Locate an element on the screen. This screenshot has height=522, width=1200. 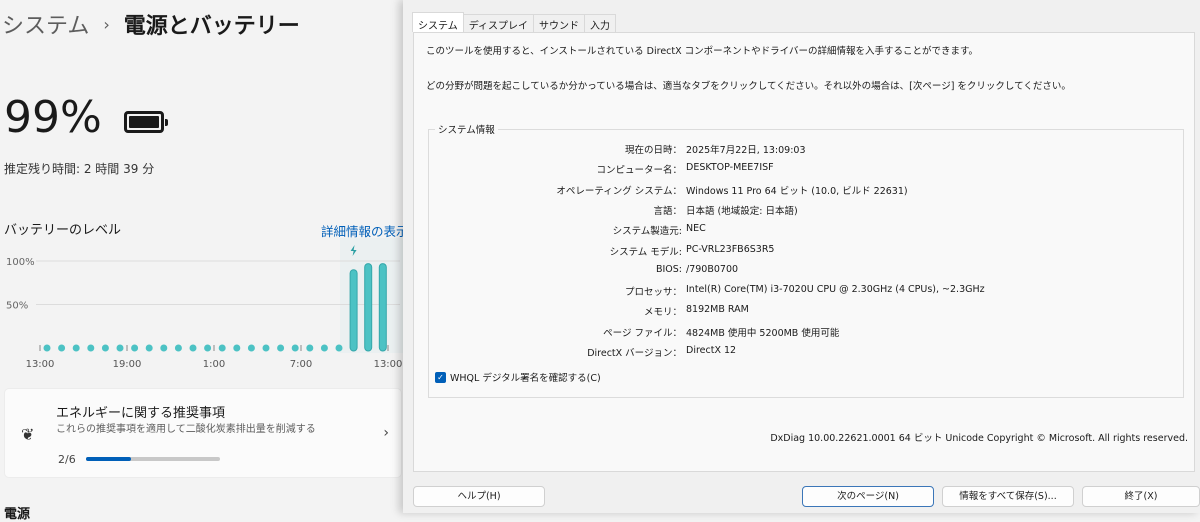
x-tick-label: 7:00 is located at coordinates (301, 364).